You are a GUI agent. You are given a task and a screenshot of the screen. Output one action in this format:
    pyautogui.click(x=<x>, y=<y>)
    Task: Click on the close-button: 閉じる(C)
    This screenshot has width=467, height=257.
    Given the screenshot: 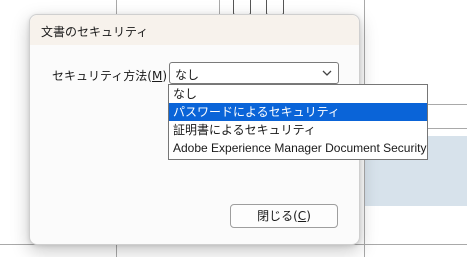 What is the action you would take?
    pyautogui.click(x=284, y=216)
    